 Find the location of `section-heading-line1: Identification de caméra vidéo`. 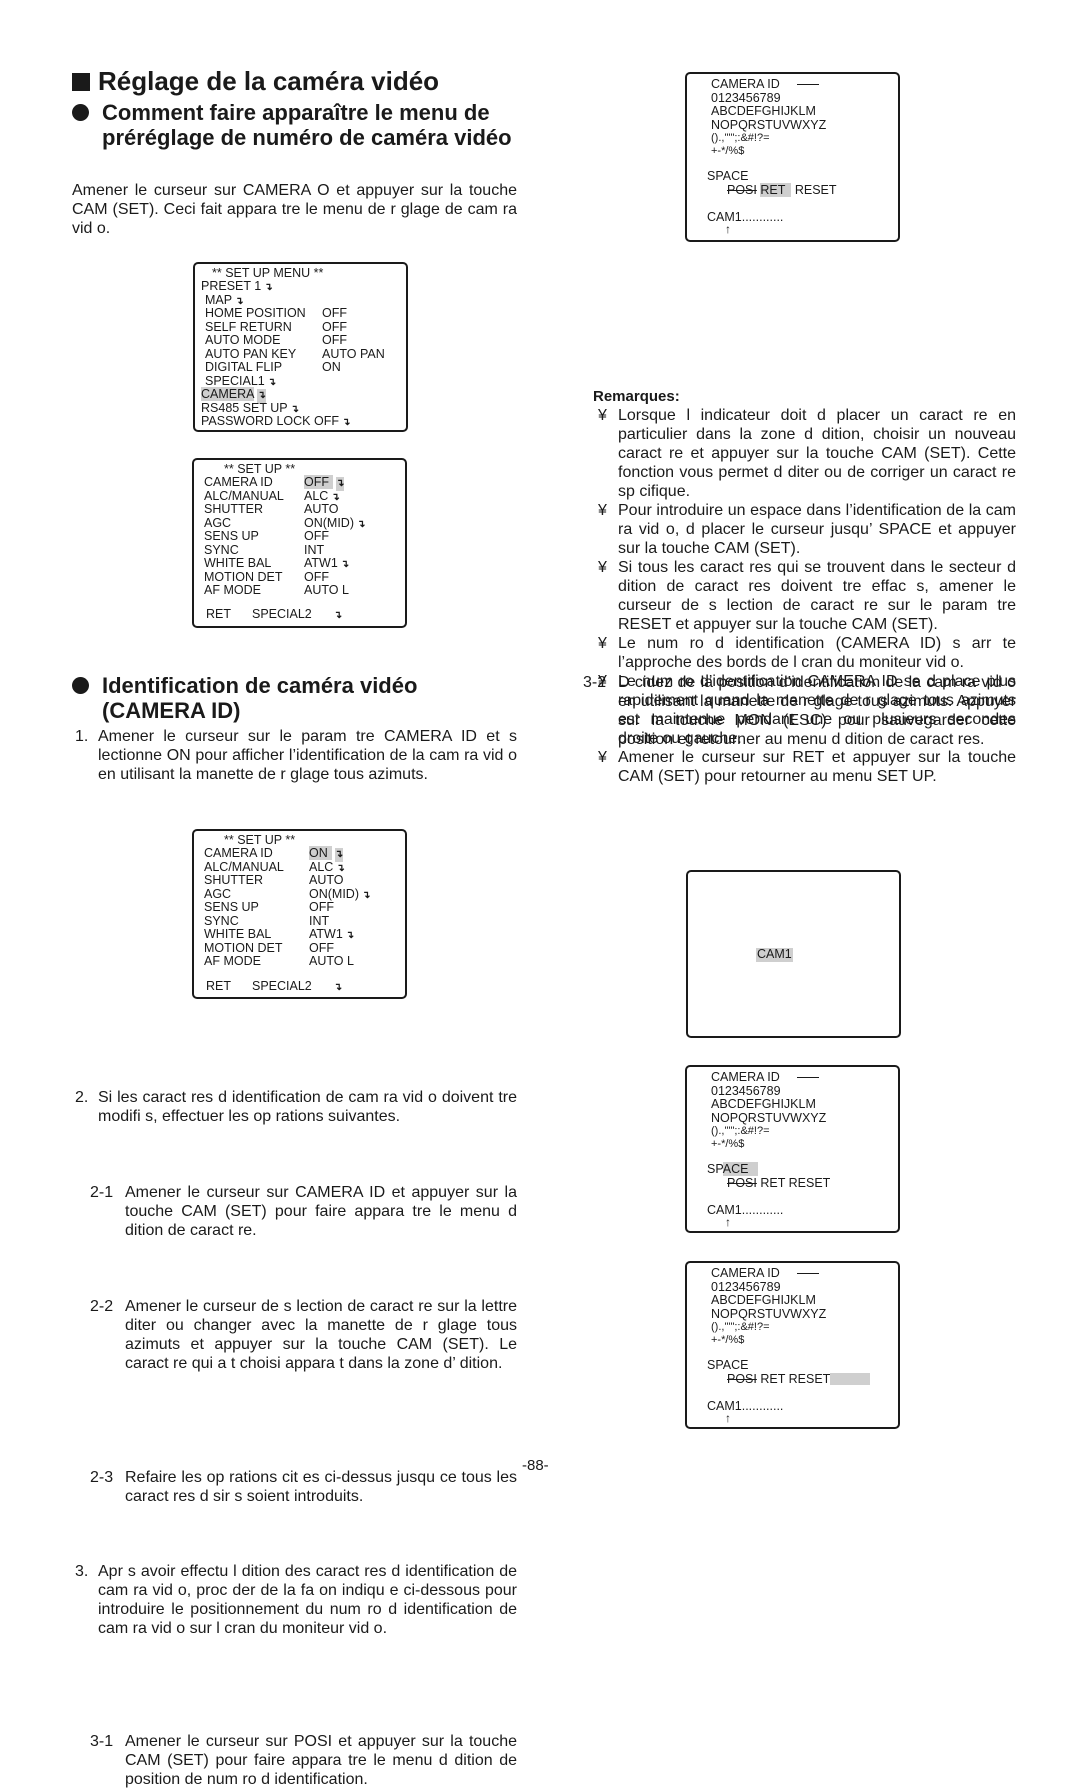

section-heading-line1: Identification de caméra vidéo is located at coordinates (260, 685).